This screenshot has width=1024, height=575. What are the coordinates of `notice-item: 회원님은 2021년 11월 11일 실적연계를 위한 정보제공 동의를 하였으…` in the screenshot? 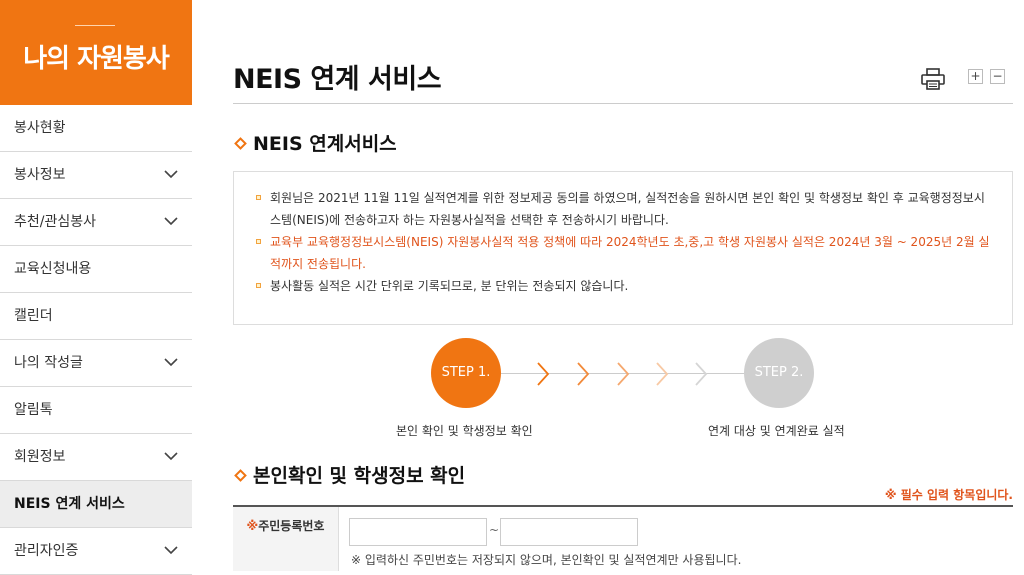 It's located at (623, 209).